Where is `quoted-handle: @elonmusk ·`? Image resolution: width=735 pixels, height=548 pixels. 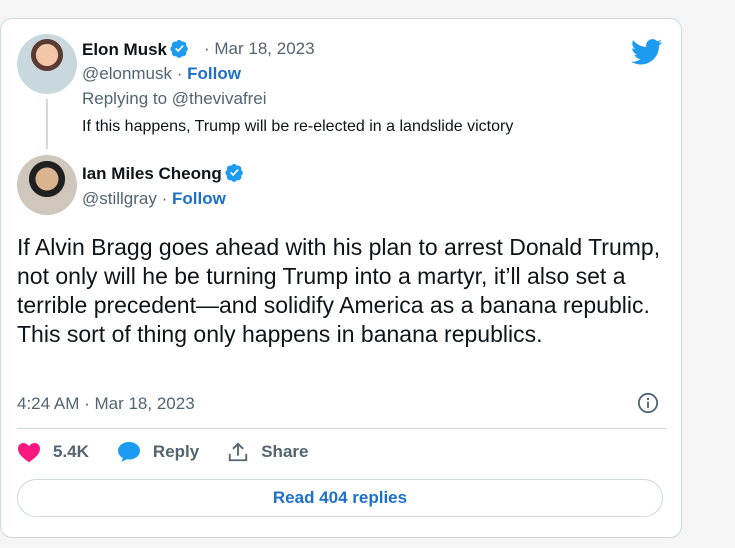 quoted-handle: @elonmusk · is located at coordinates (132, 73).